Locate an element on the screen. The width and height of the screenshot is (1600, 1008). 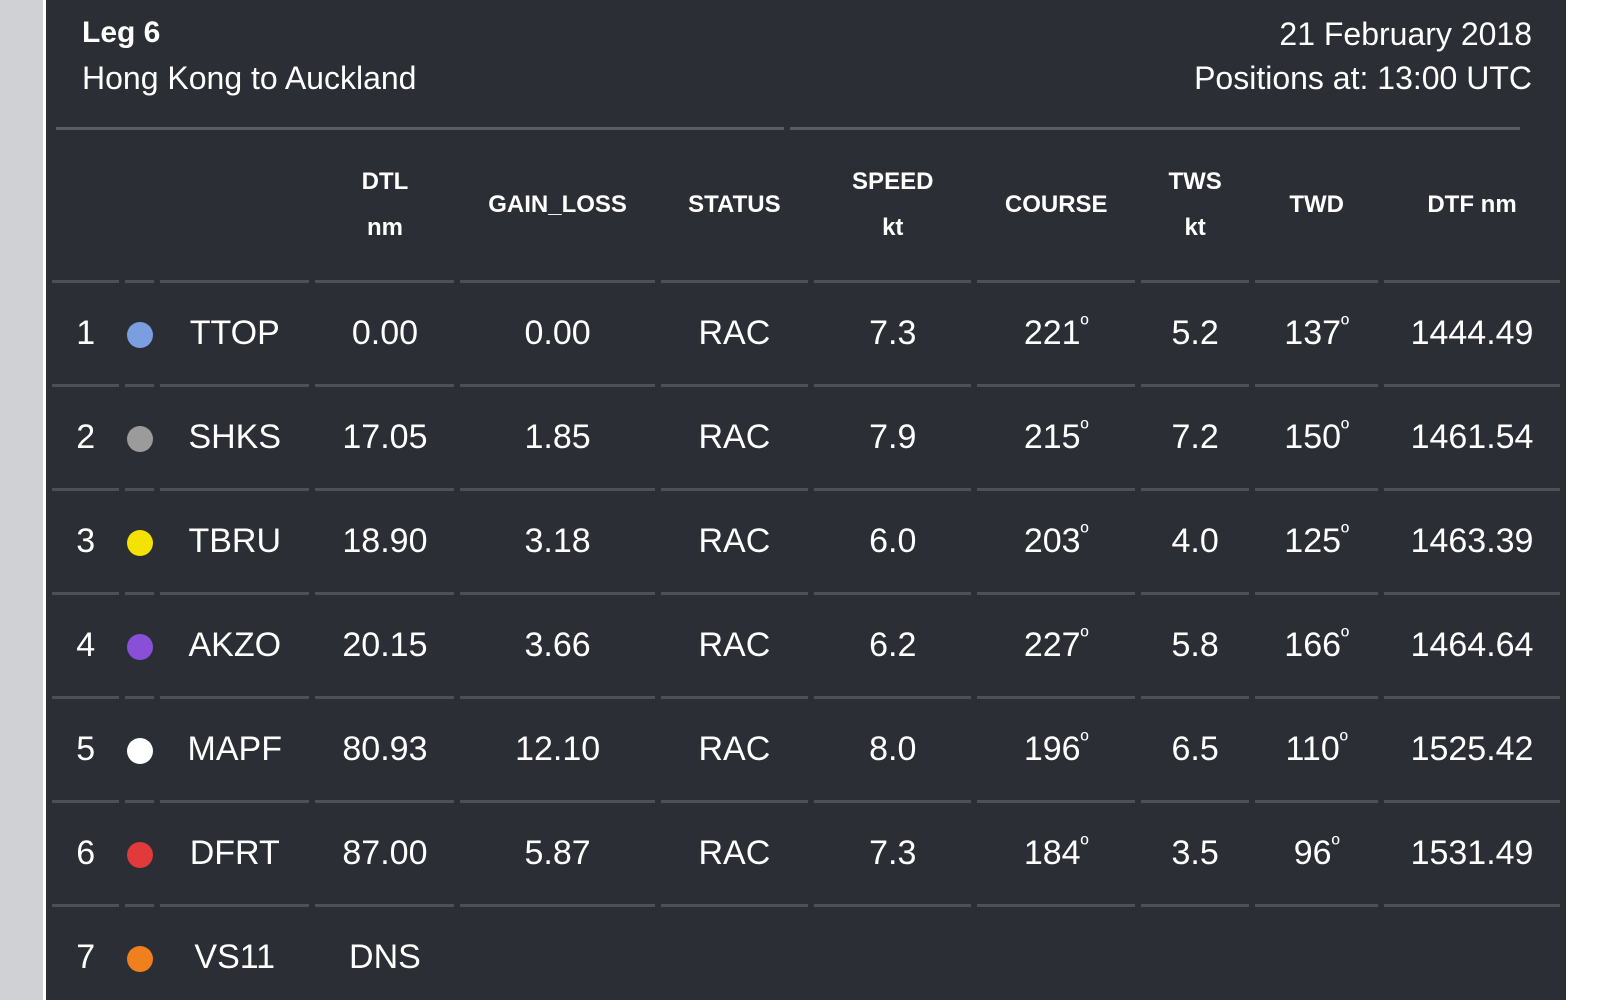
cell-value: 1 is located at coordinates (86, 333).